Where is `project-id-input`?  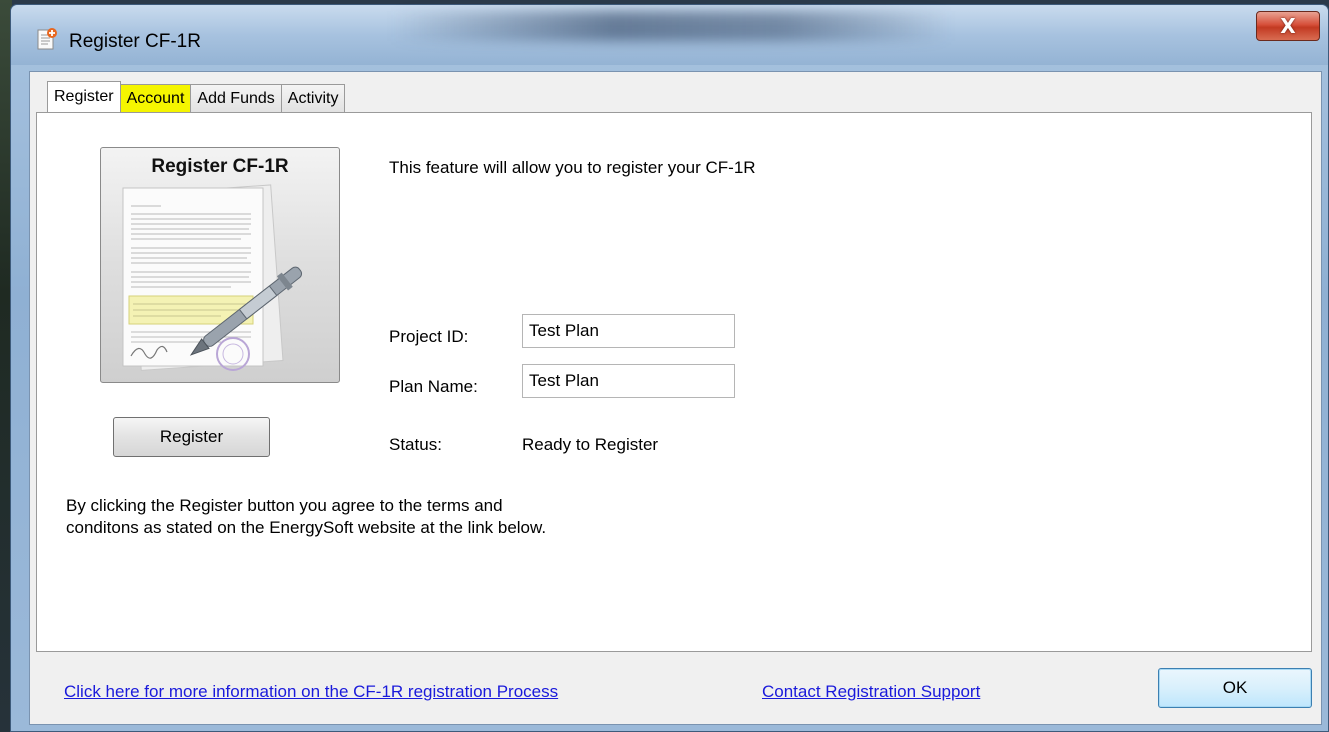 project-id-input is located at coordinates (628, 331).